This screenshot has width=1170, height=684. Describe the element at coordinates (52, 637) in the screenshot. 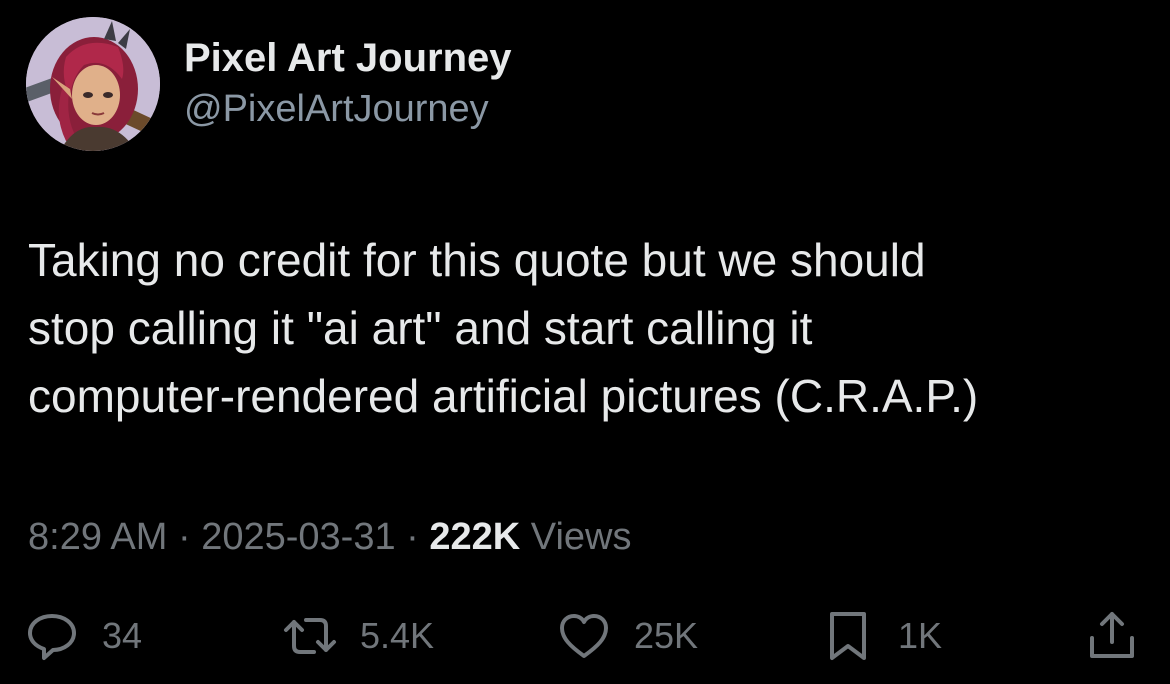

I see `speech-bubble-icon` at that location.